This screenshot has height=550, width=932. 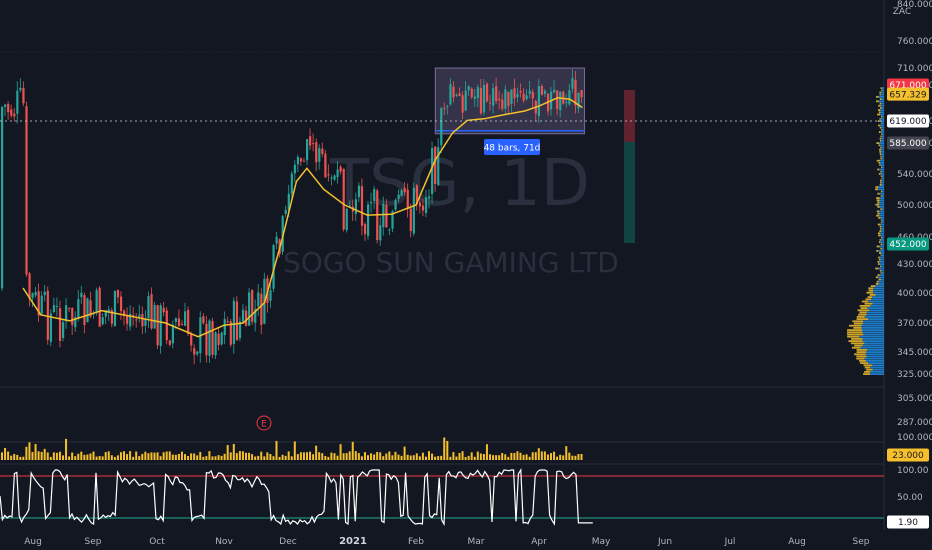 I want to click on oscillator-tick-label: 50.00, so click(x=910, y=498).